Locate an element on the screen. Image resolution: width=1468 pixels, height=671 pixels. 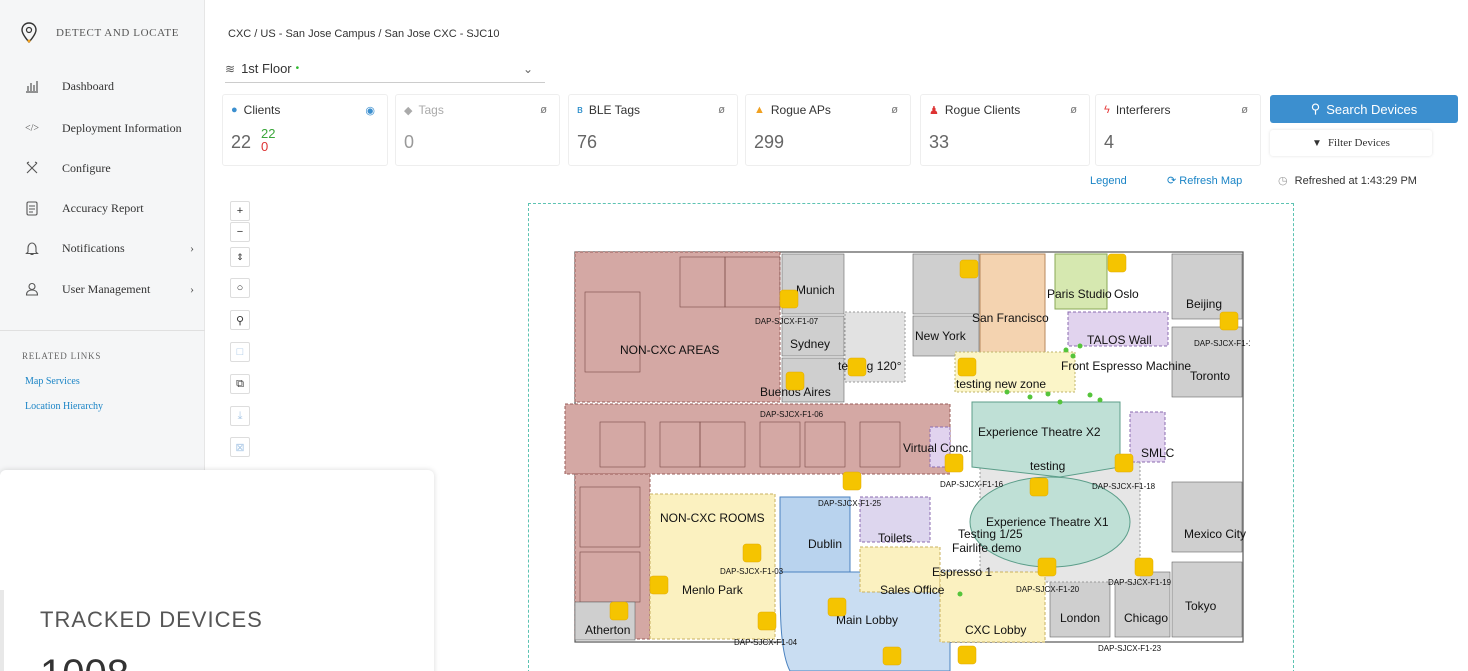
refresh-map-link: ⟳ Refresh Map is located at coordinates (1204, 180).